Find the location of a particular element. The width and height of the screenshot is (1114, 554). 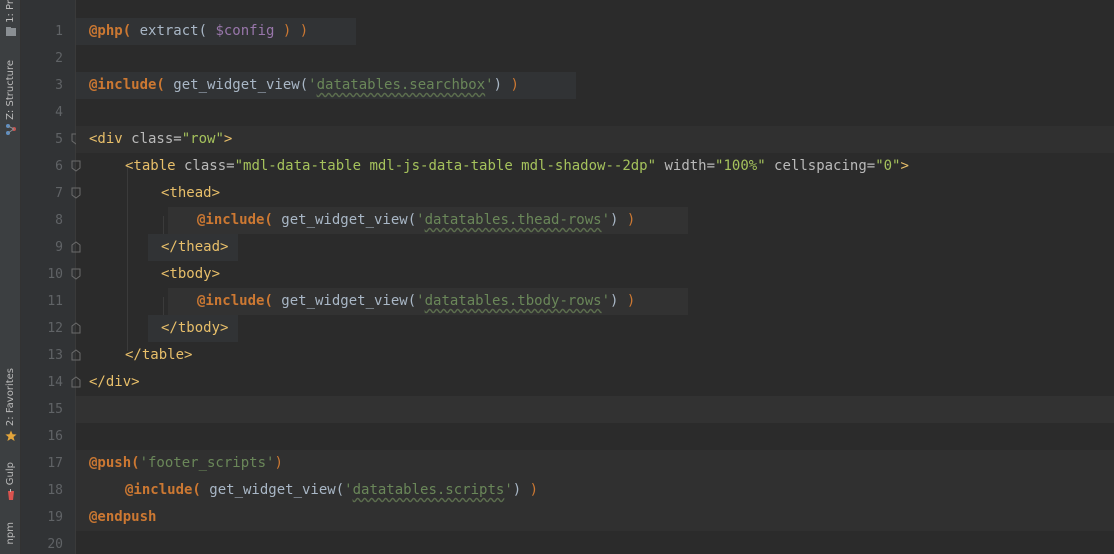

current-line-highlight is located at coordinates (595, 409).